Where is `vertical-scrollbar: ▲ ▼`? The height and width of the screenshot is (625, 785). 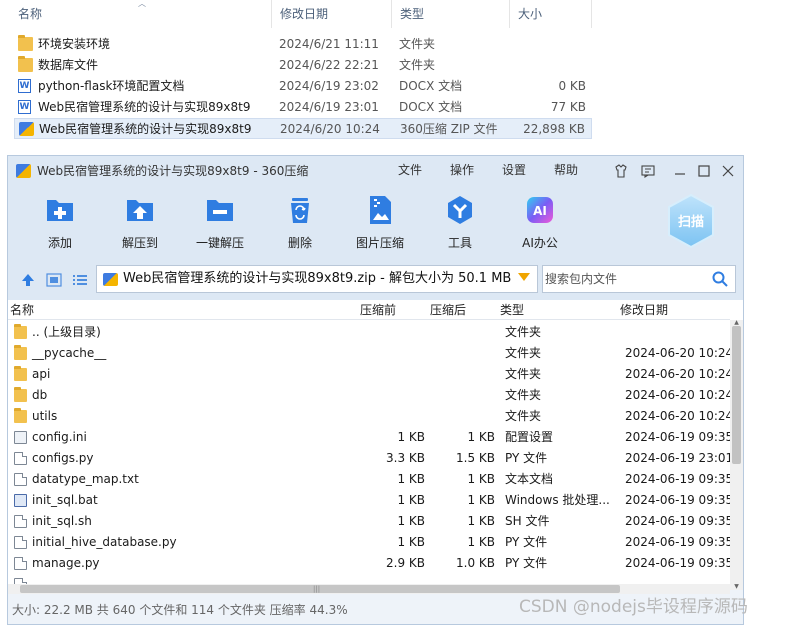 vertical-scrollbar: ▲ ▼ is located at coordinates (736, 455).